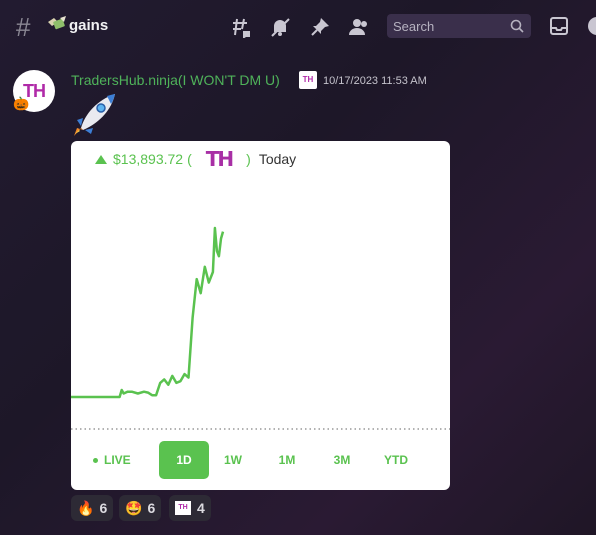 Image resolution: width=596 pixels, height=535 pixels. I want to click on channel-header: # gains Search, so click(298, 26).